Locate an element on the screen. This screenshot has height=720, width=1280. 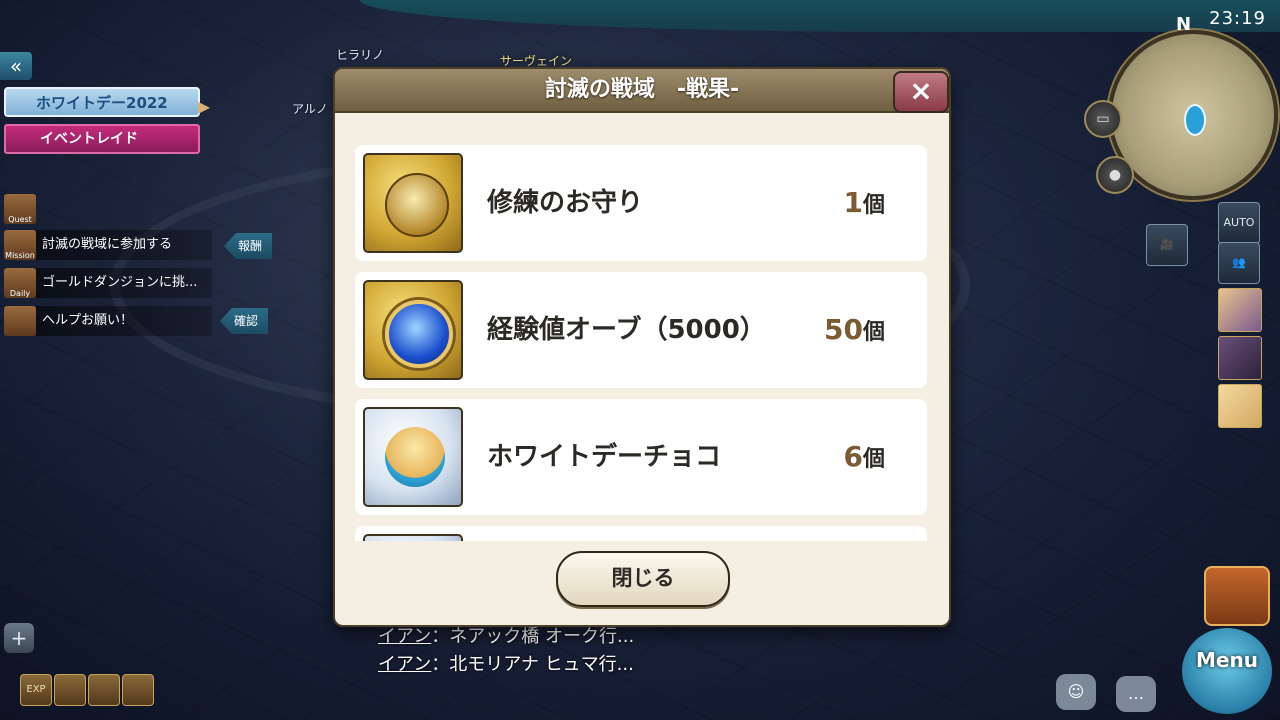
event-raid-label: イベントレイド is located at coordinates (89, 139).